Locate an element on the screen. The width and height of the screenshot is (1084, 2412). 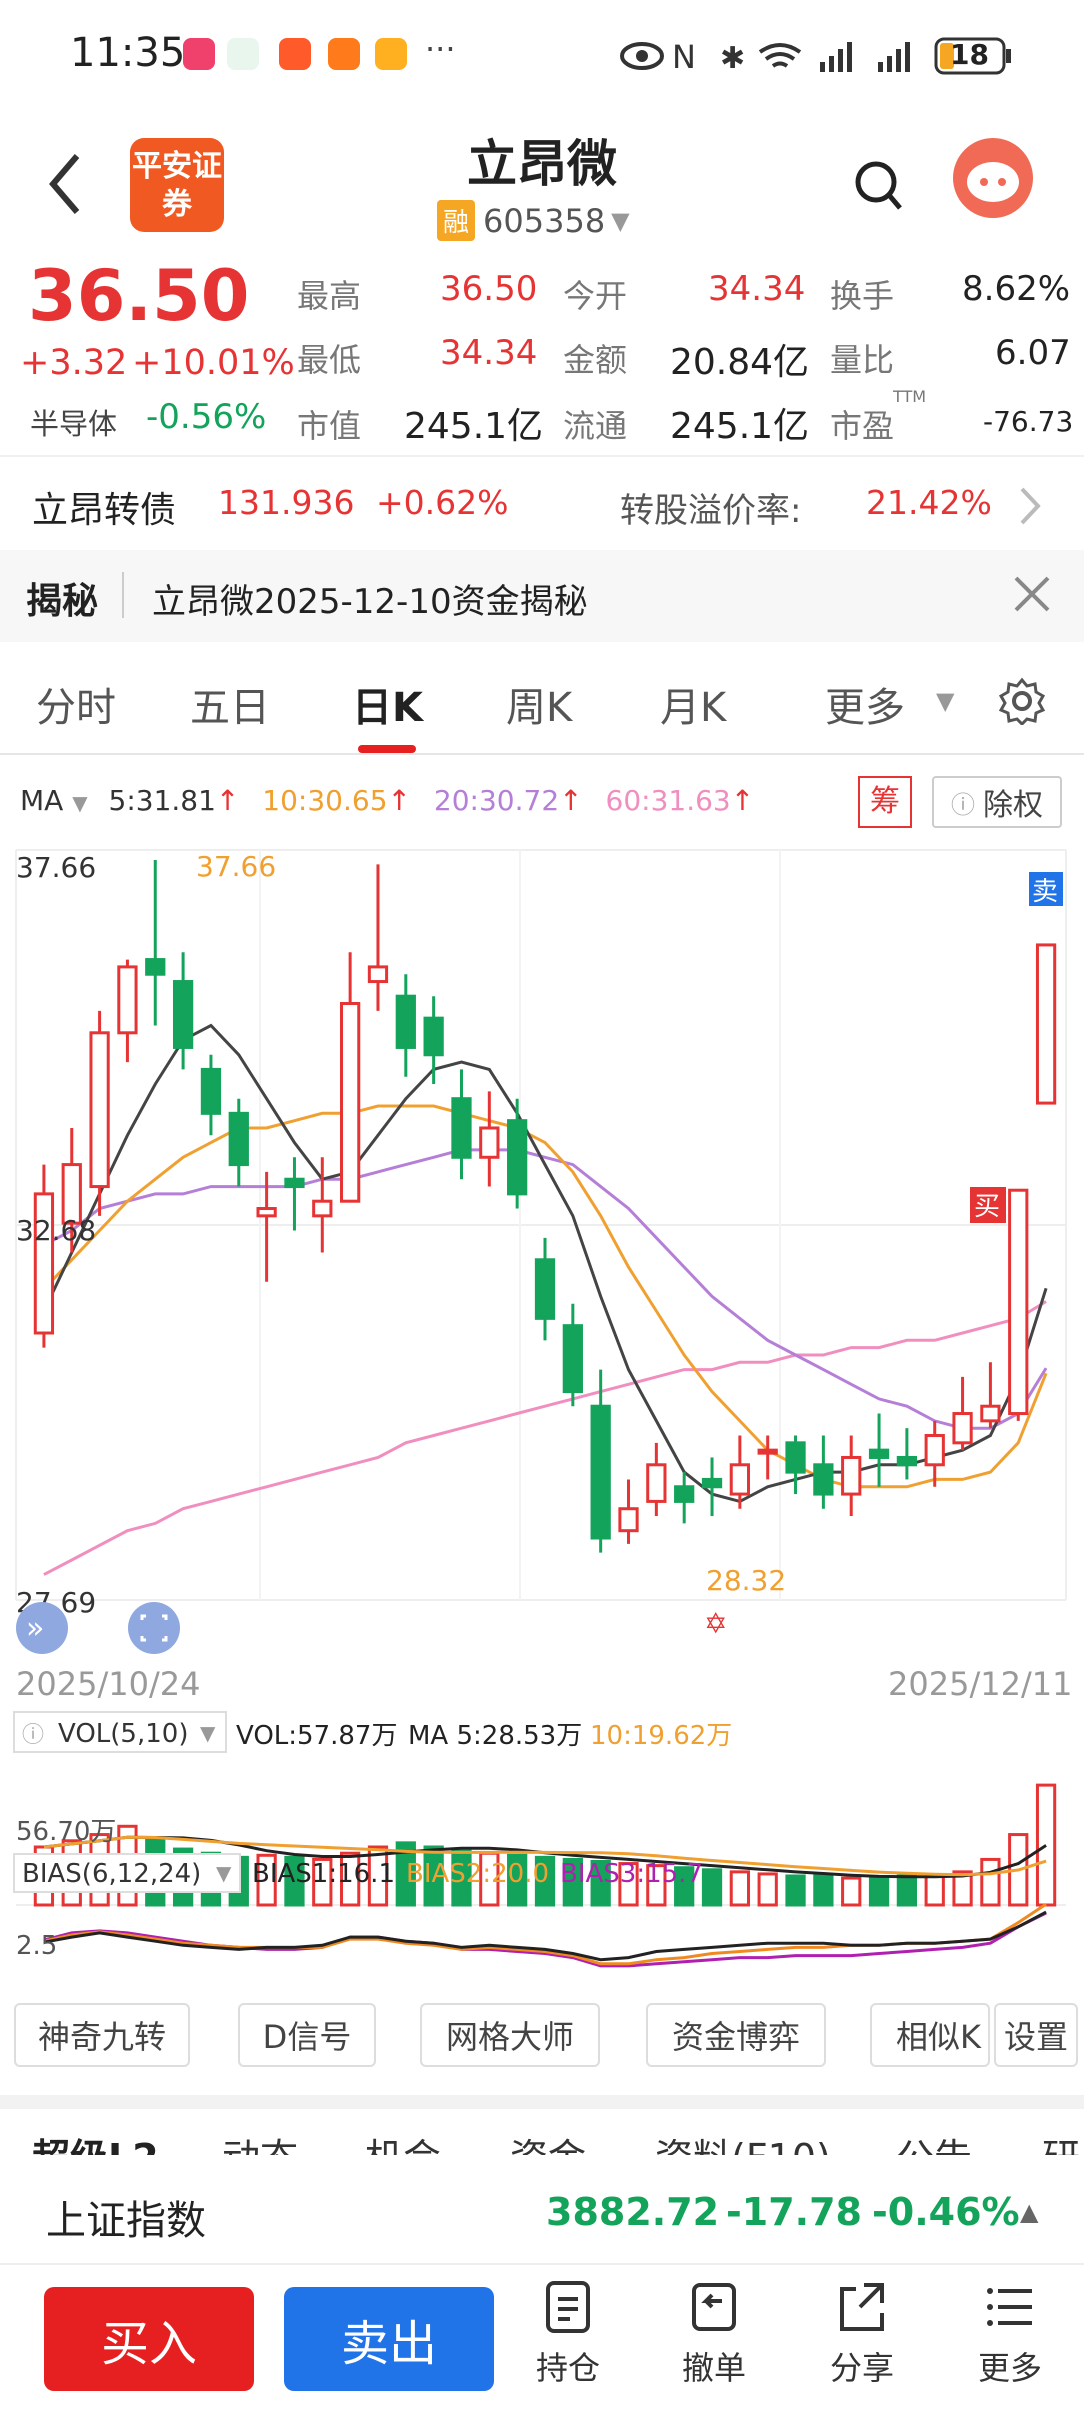
convertible-bond-row: 立昂转债 131.936 +0.62% 转股溢价率: 21.42% is located at coordinates (542, 502).